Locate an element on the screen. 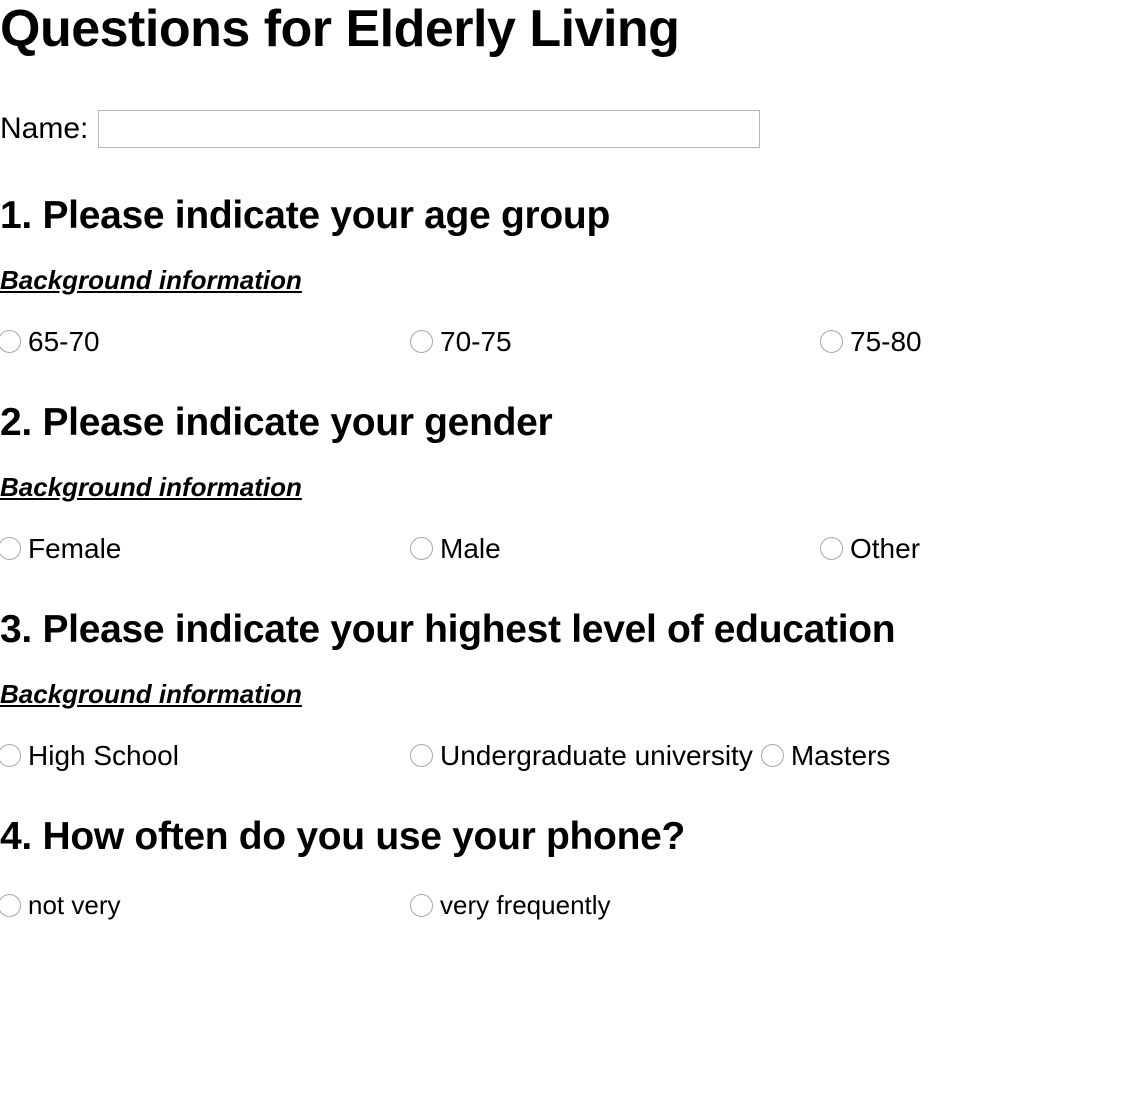 The width and height of the screenshot is (1134, 1094). name-field-row: Name: is located at coordinates (567, 129).